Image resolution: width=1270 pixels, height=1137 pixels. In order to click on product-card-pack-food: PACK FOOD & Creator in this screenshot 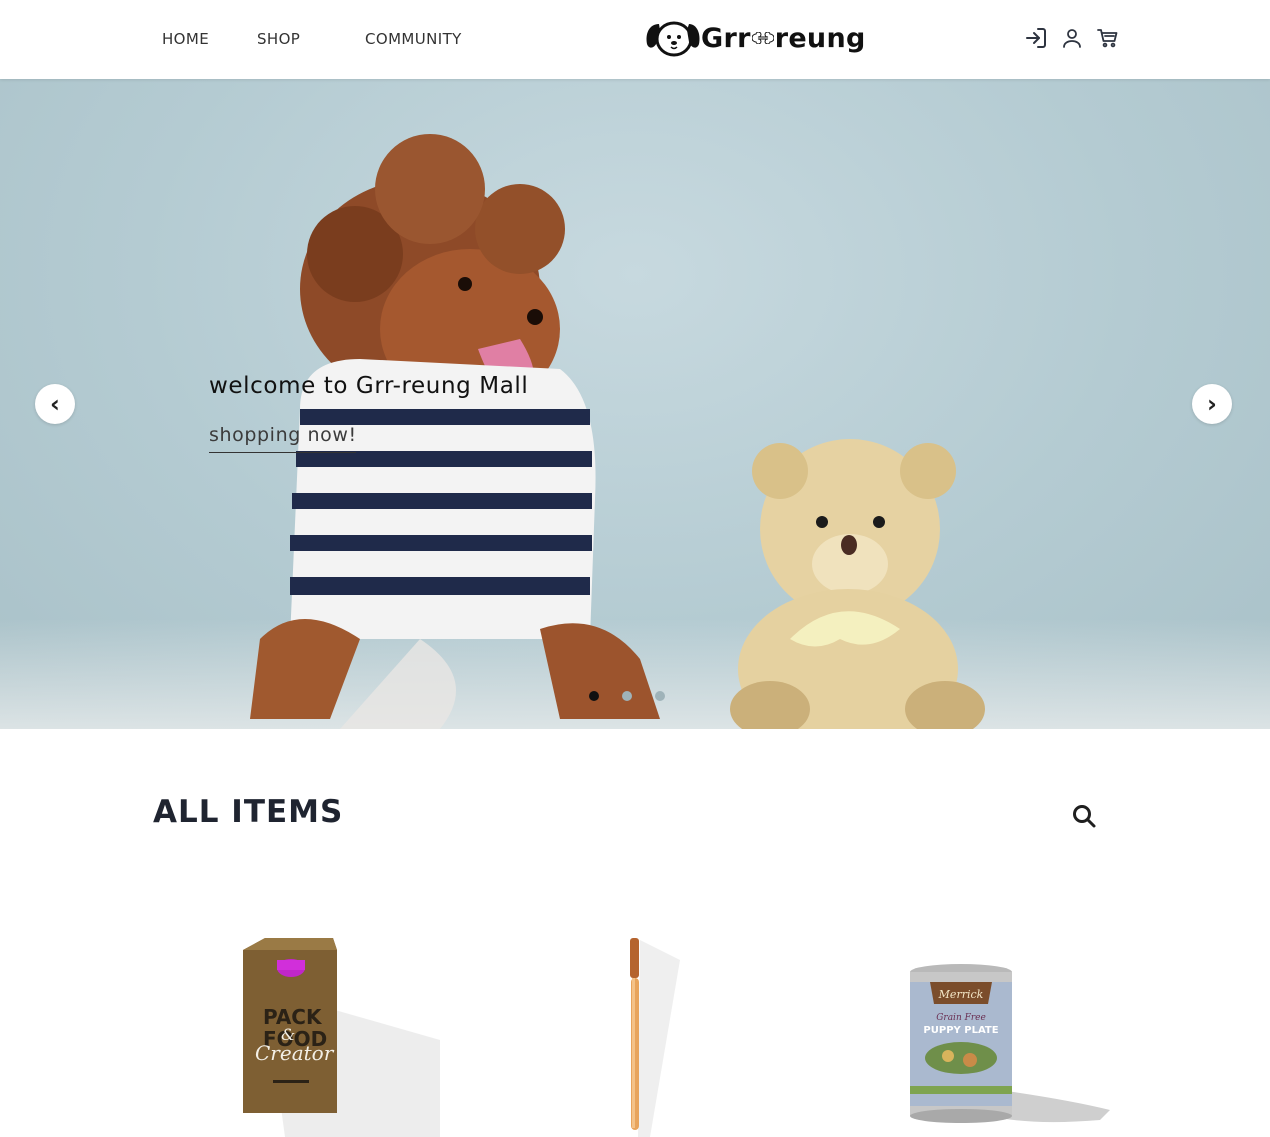, I will do `click(332, 1028)`.